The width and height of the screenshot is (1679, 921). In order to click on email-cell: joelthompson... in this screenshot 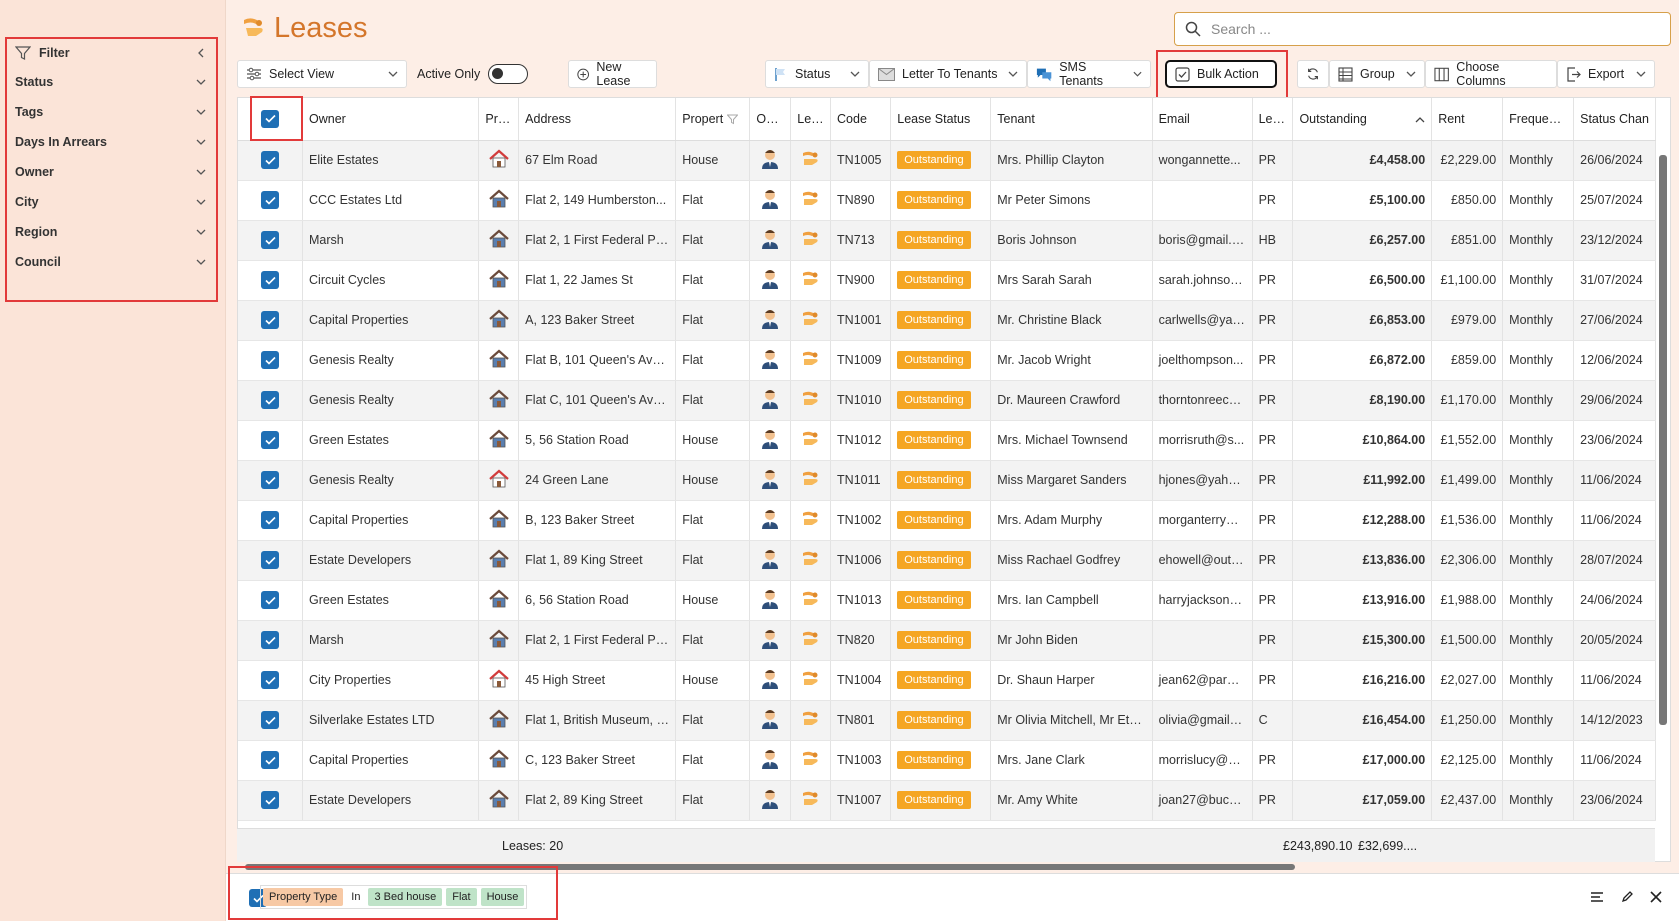, I will do `click(1202, 360)`.